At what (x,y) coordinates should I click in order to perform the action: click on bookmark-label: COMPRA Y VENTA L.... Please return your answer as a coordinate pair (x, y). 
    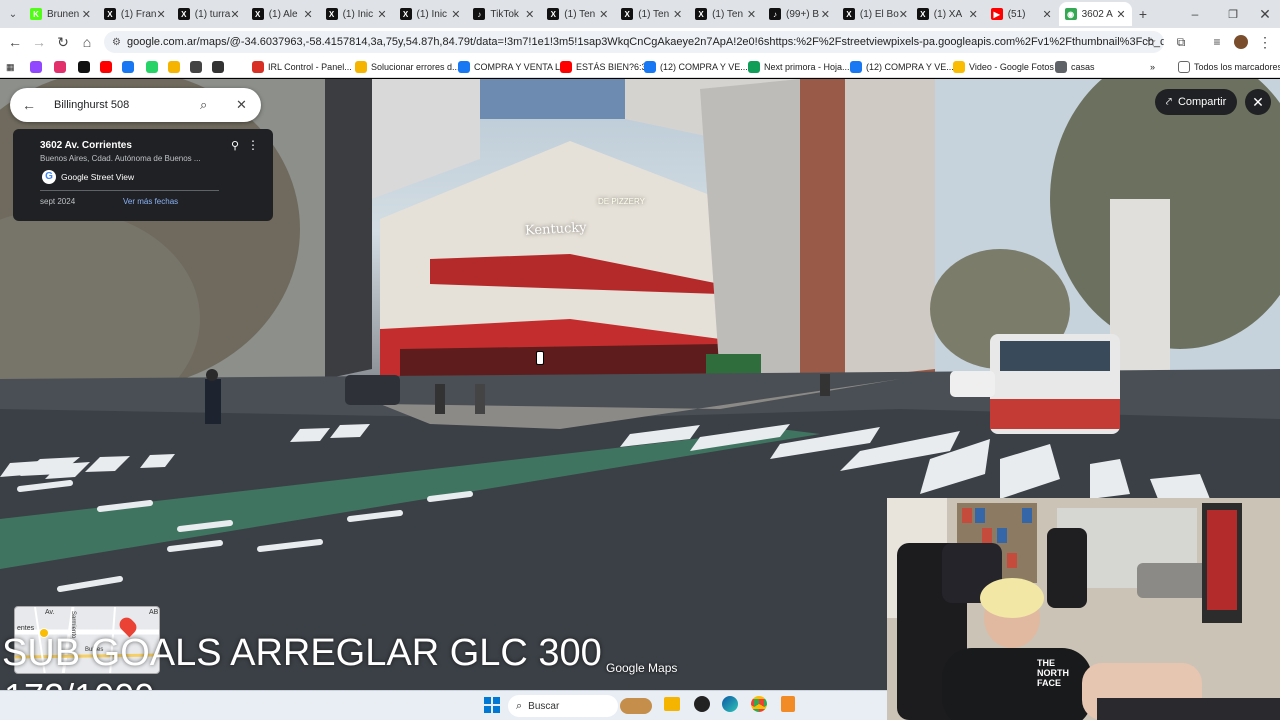
    Looking at the image, I should click on (521, 67).